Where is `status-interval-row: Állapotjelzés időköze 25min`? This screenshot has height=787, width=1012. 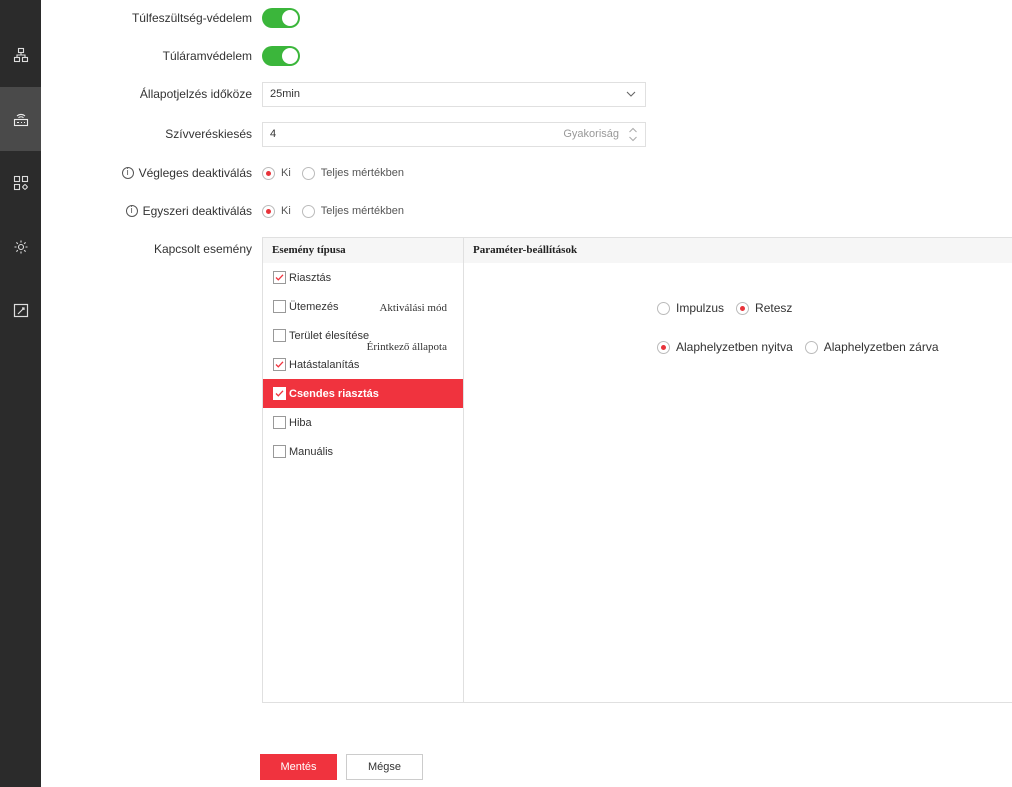
status-interval-row: Állapotjelzés időköze 25min is located at coordinates (526, 94).